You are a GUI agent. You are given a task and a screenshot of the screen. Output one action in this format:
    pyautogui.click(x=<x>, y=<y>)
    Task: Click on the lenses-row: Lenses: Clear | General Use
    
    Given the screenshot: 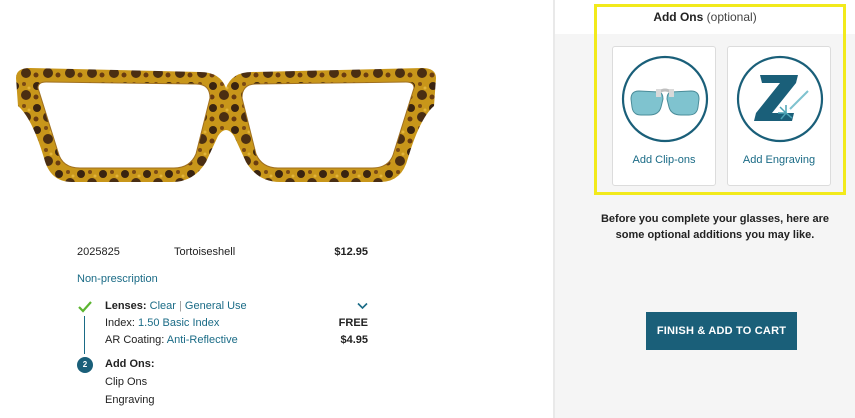 What is the action you would take?
    pyautogui.click(x=176, y=306)
    